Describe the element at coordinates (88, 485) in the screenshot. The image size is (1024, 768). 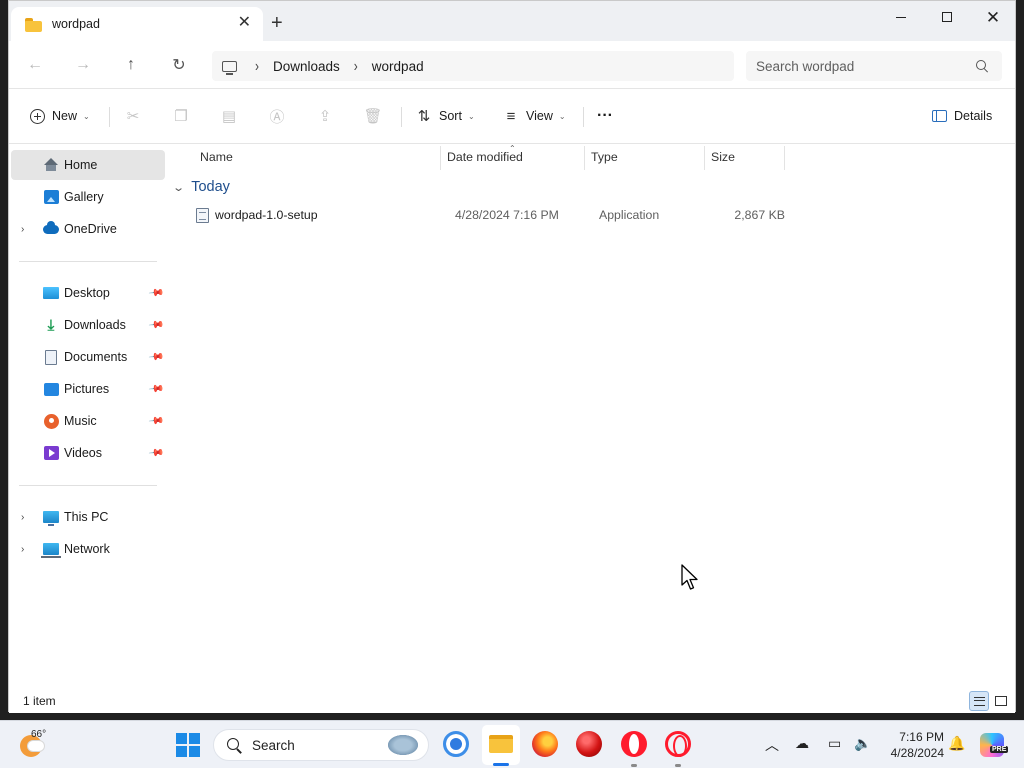
I see `sidebar-divider` at that location.